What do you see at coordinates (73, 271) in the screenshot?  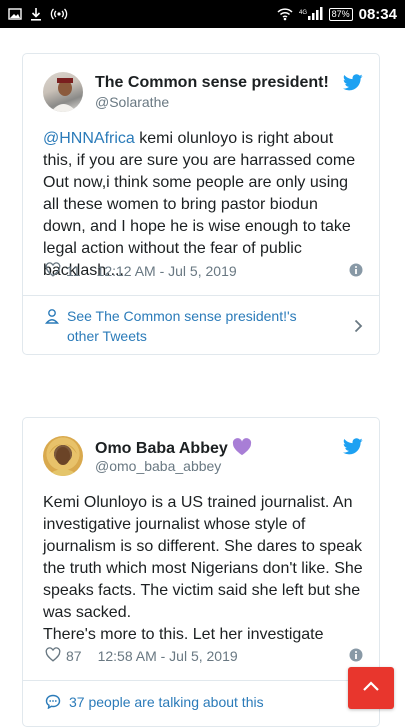 I see `like-count: 11` at bounding box center [73, 271].